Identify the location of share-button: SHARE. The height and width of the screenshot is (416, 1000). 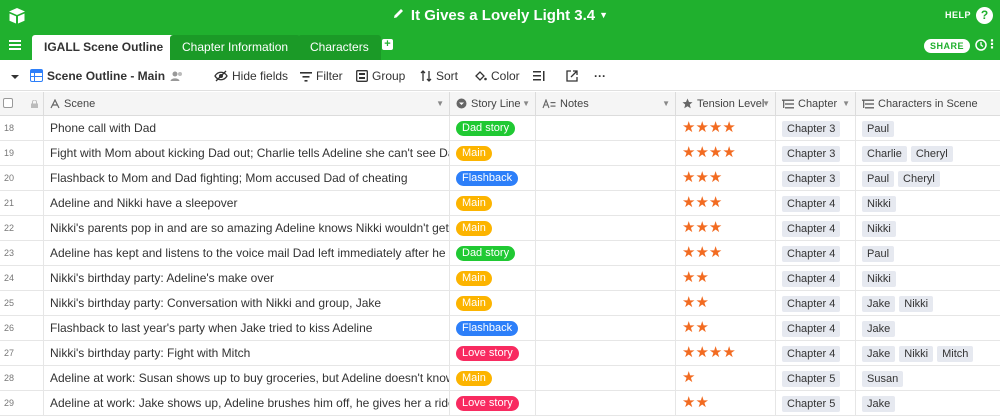
(946, 46).